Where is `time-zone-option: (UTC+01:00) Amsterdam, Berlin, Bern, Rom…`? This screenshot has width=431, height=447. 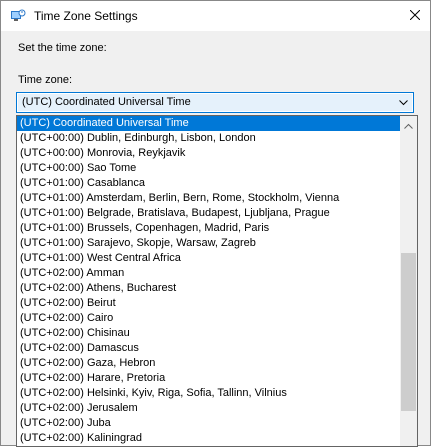 time-zone-option: (UTC+01:00) Amsterdam, Berlin, Bern, Rom… is located at coordinates (208, 198).